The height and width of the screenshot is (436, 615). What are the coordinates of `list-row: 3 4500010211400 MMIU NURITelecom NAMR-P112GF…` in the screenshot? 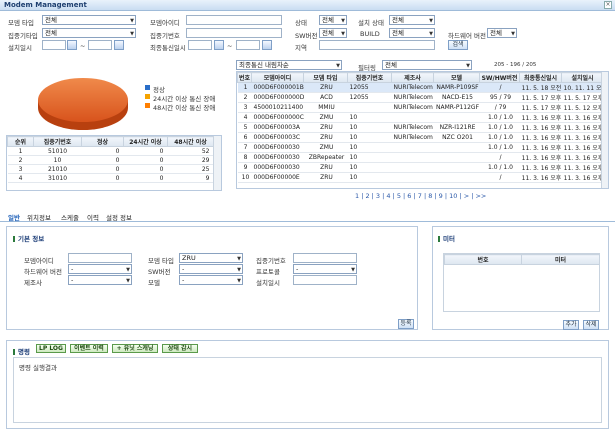 It's located at (420, 107).